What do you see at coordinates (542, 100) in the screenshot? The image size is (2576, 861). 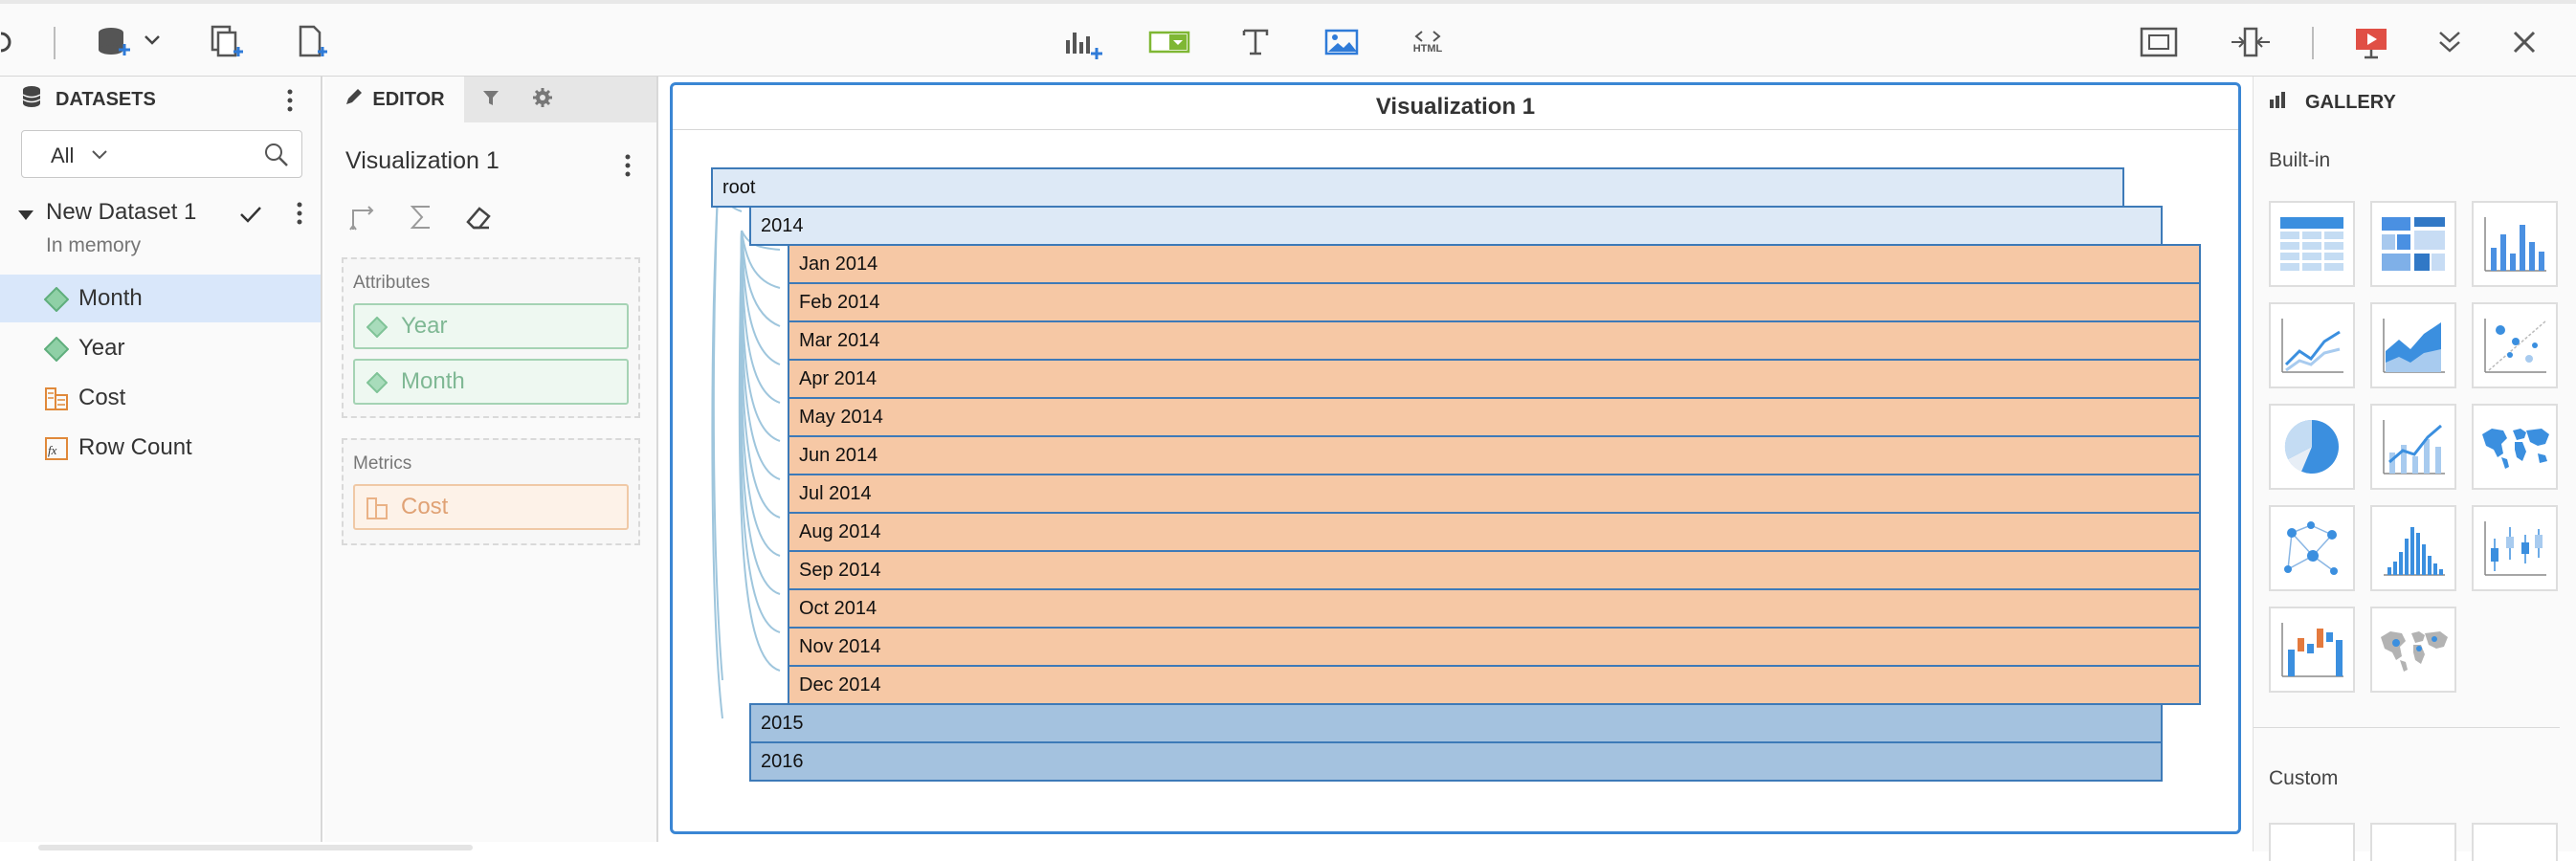 I see `tab-format` at bounding box center [542, 100].